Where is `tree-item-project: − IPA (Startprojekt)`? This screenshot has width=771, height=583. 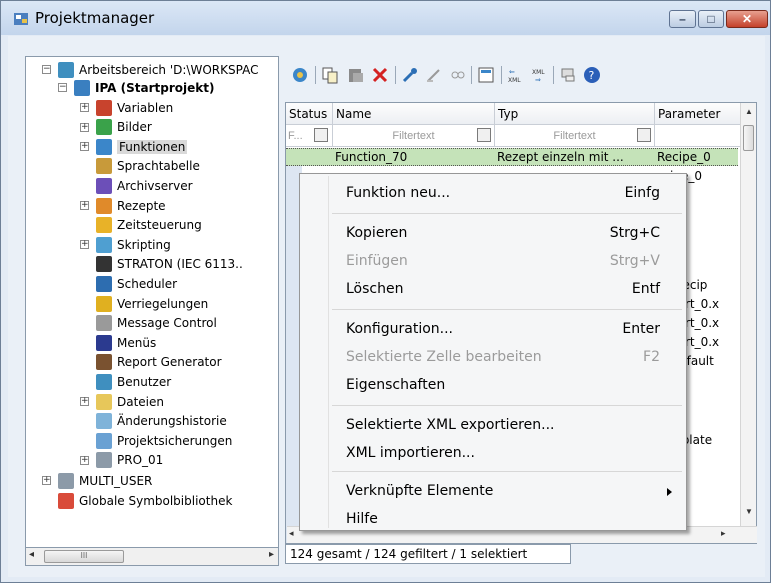
tree-item-project: − IPA (Startprojekt) is located at coordinates (136, 87).